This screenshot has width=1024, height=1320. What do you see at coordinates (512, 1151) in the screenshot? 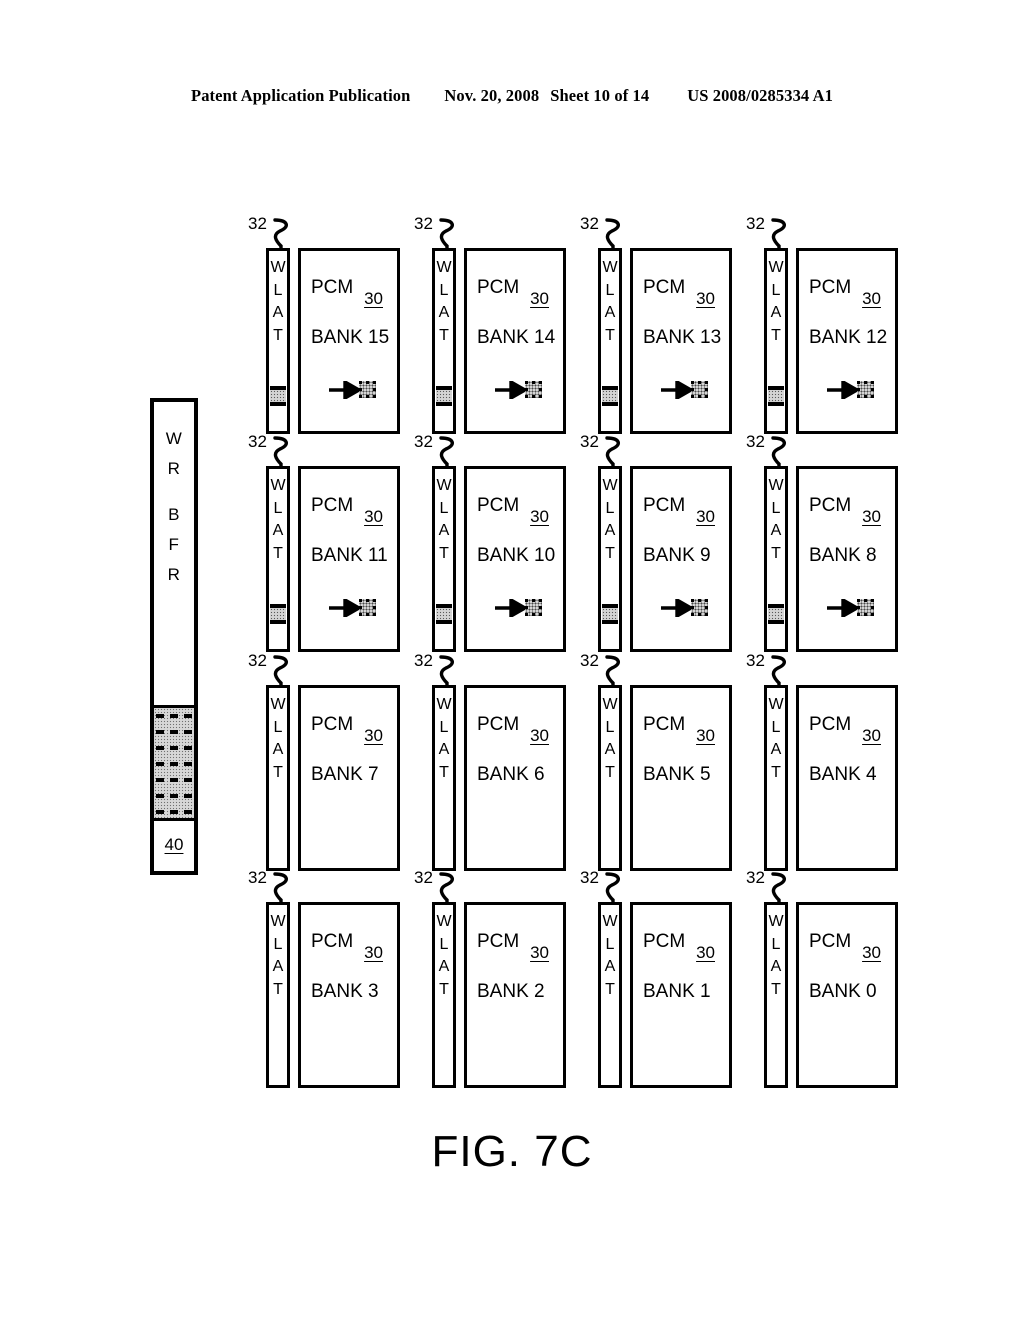
I see `figure-caption: FIG. 7C` at bounding box center [512, 1151].